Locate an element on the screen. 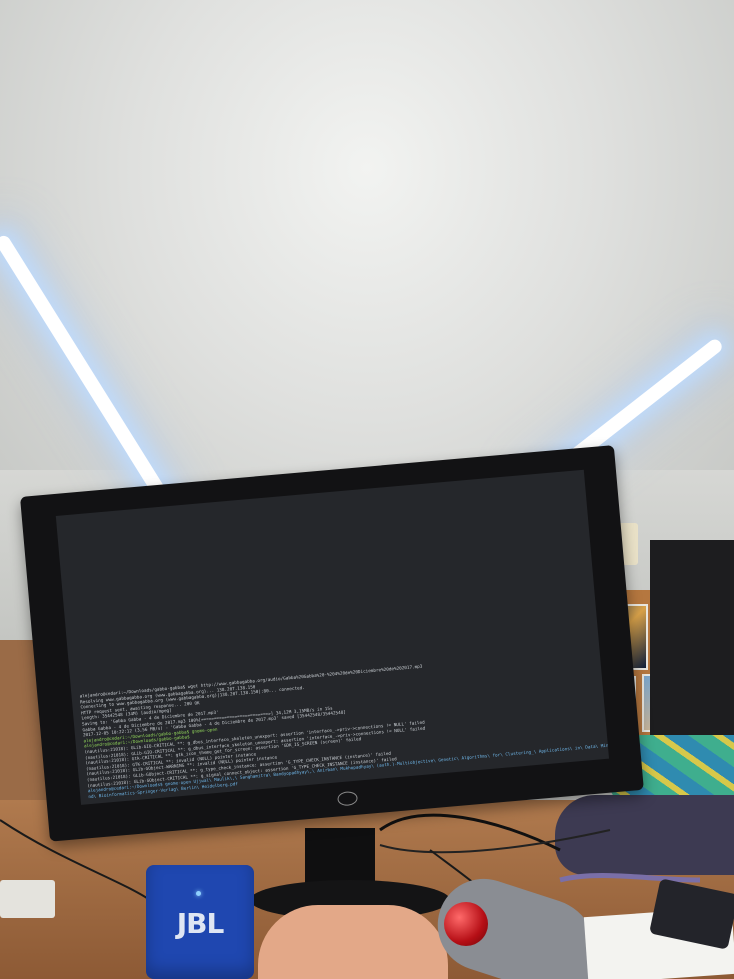 The image size is (734, 979). jbl-speaker: JBL is located at coordinates (200, 922).